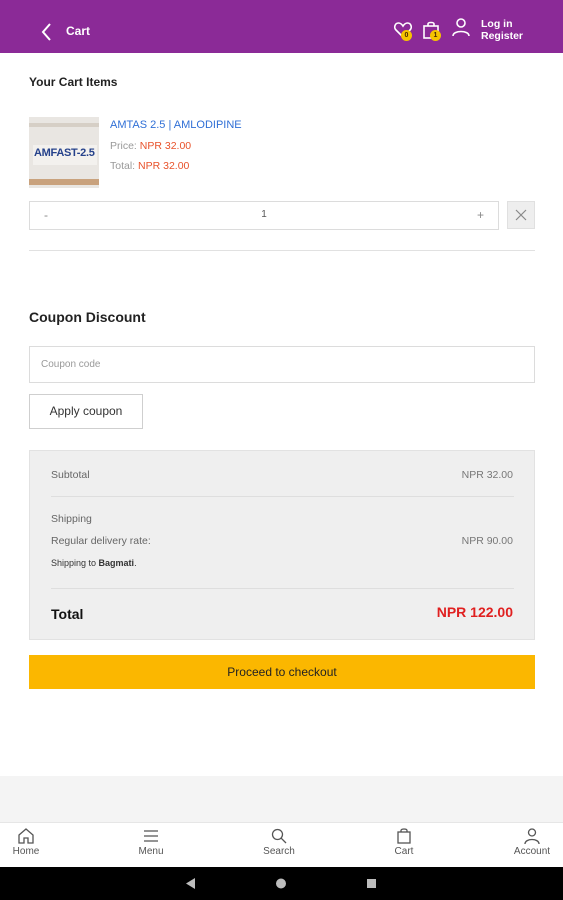 This screenshot has height=900, width=563. What do you see at coordinates (123, 166) in the screenshot?
I see `item-total-label: Total:` at bounding box center [123, 166].